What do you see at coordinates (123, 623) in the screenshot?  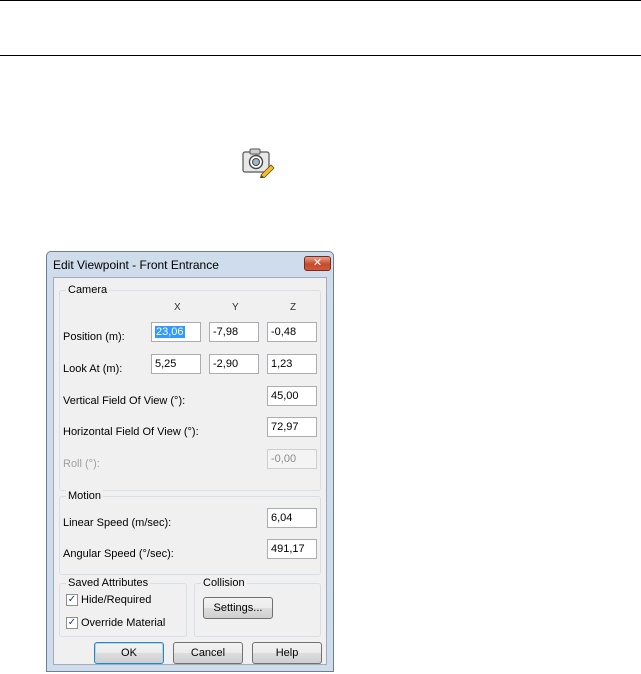 I see `override-material-label: Override Material` at bounding box center [123, 623].